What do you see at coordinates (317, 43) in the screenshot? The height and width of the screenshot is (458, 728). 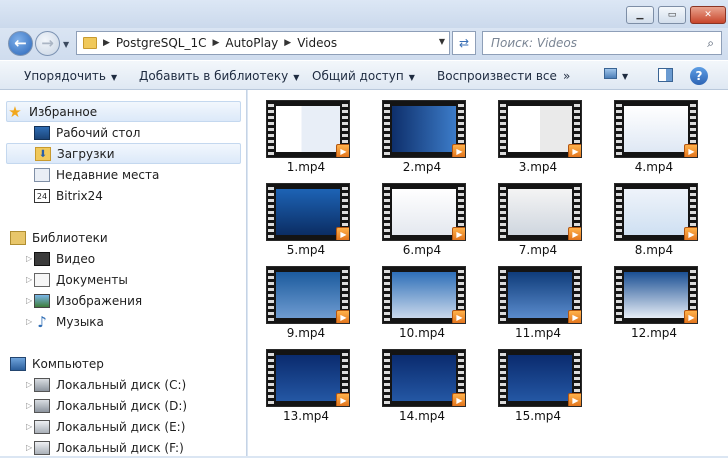 I see `breadcrumb-item: Videos` at bounding box center [317, 43].